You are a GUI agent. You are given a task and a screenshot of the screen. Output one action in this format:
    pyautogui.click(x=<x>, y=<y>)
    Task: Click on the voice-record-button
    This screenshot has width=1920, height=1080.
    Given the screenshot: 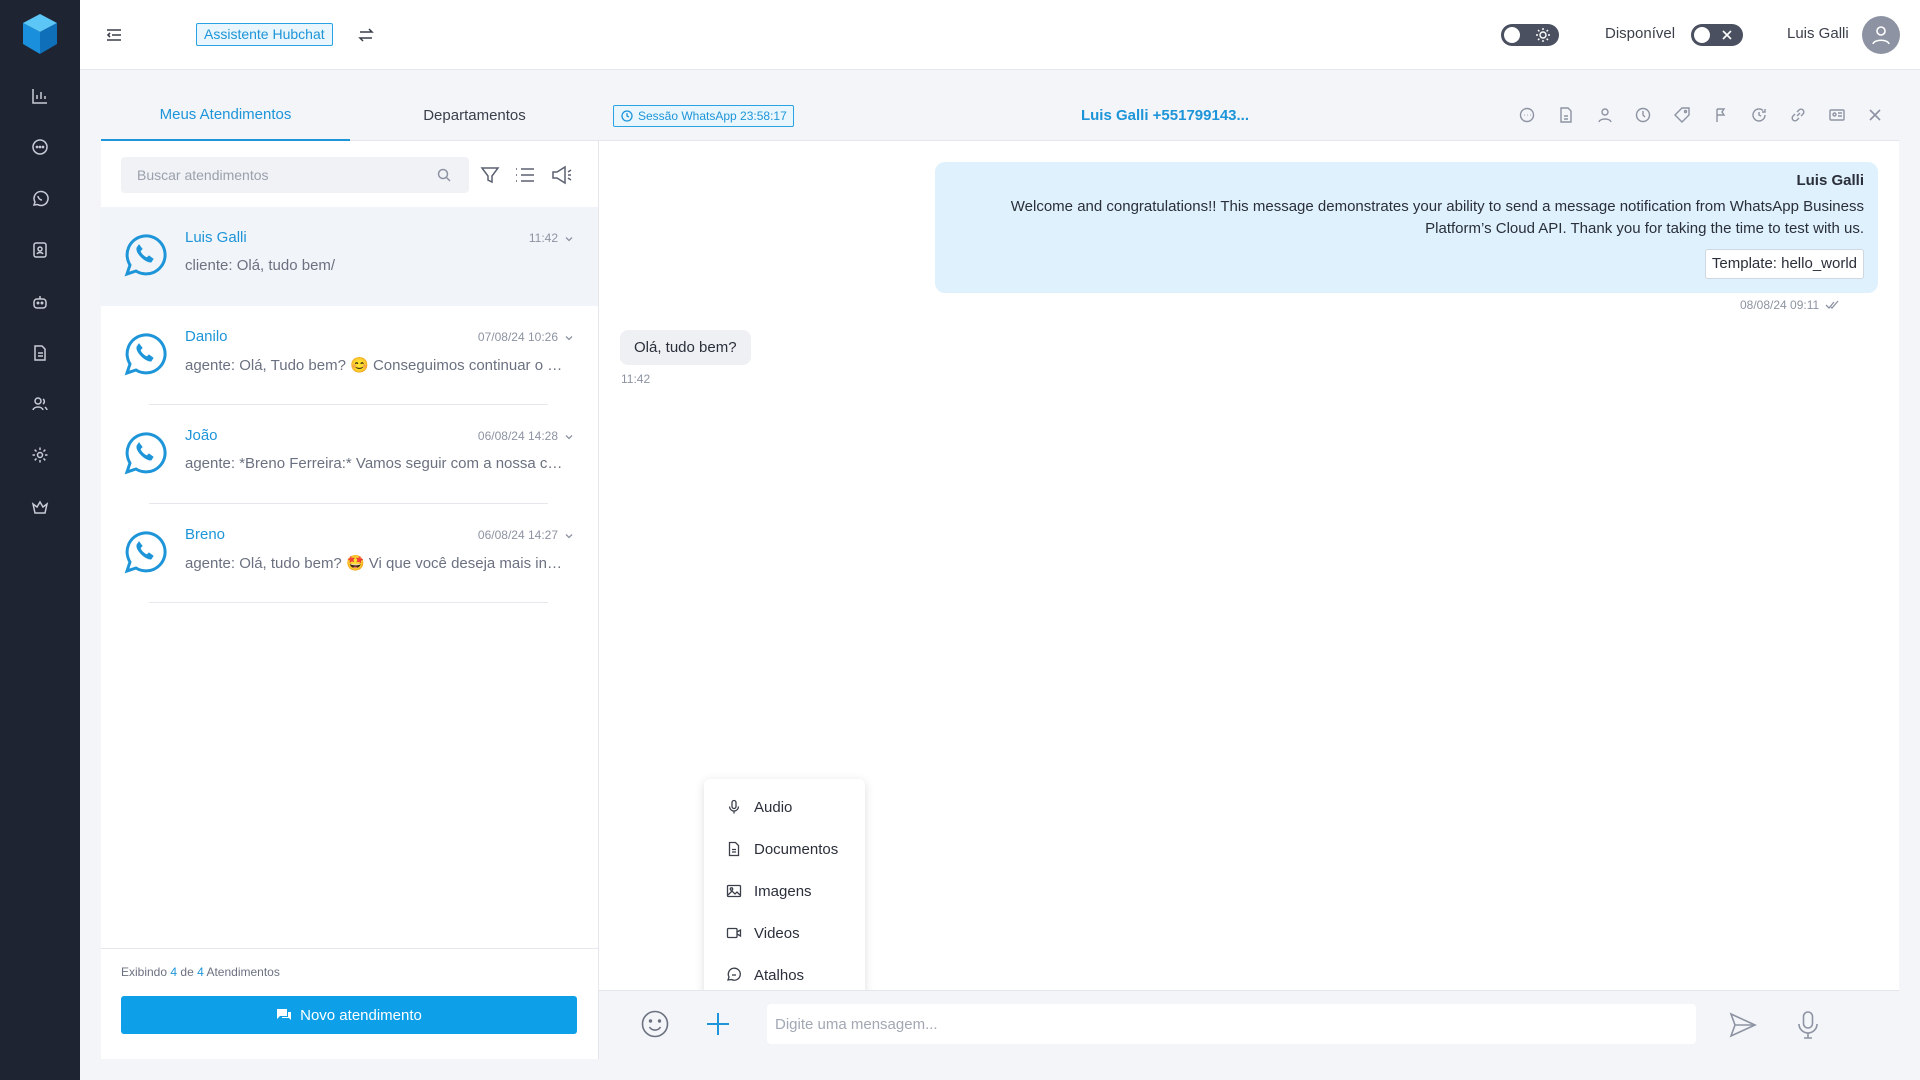 What is the action you would take?
    pyautogui.click(x=1808, y=1025)
    